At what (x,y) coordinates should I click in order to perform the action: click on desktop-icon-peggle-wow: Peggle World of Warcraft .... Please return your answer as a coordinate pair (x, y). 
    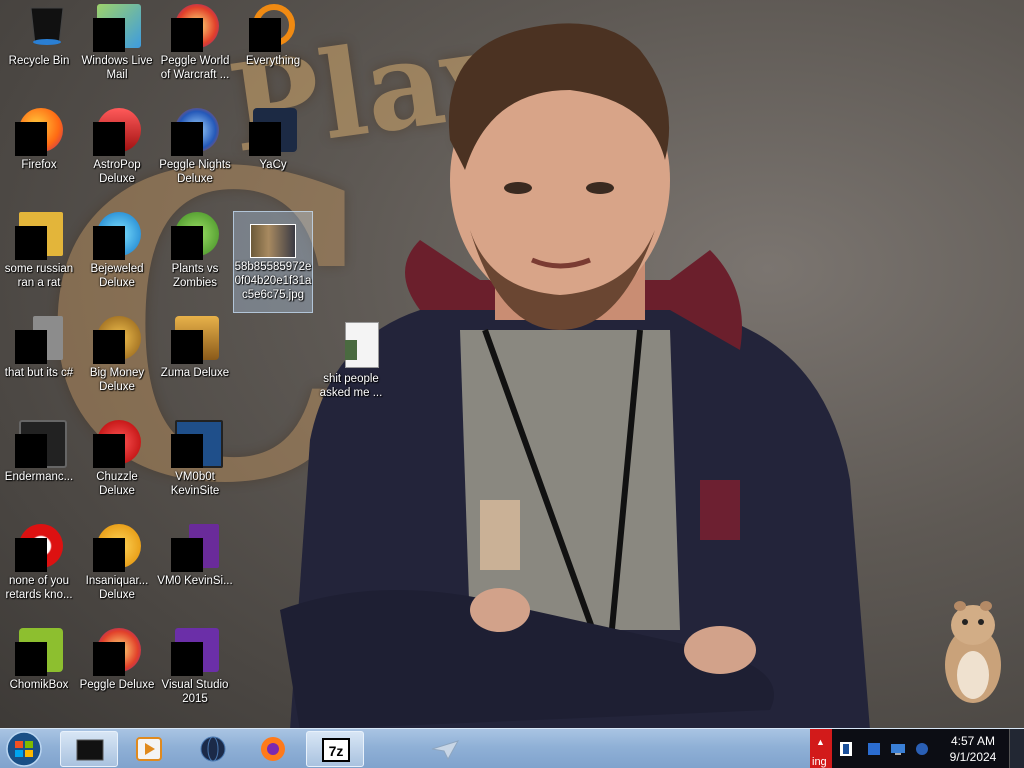
    Looking at the image, I should click on (195, 50).